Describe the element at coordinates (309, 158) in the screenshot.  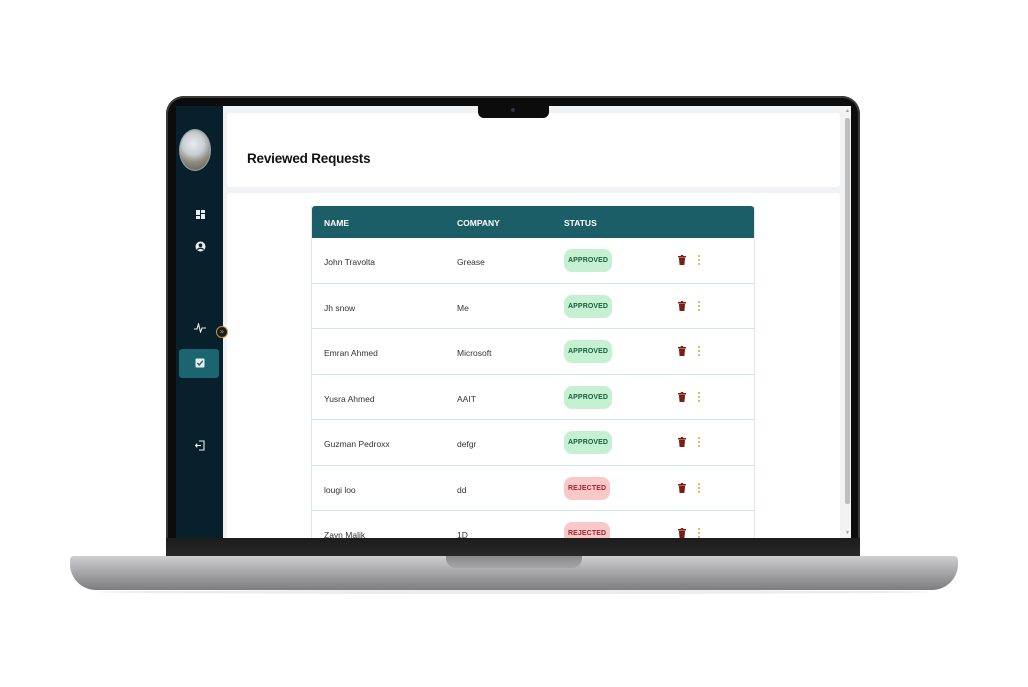
I see `page-title: Reviewed Requests` at that location.